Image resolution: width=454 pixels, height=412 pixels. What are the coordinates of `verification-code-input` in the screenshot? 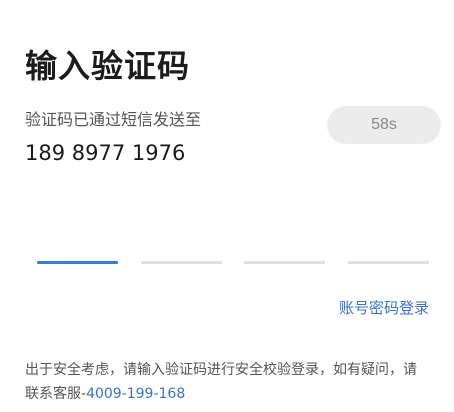 It's located at (233, 263).